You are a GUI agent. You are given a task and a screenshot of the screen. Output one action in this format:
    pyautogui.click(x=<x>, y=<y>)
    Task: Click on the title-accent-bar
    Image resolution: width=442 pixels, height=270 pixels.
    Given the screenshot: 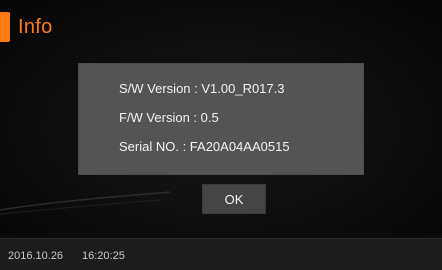 What is the action you would take?
    pyautogui.click(x=5, y=27)
    